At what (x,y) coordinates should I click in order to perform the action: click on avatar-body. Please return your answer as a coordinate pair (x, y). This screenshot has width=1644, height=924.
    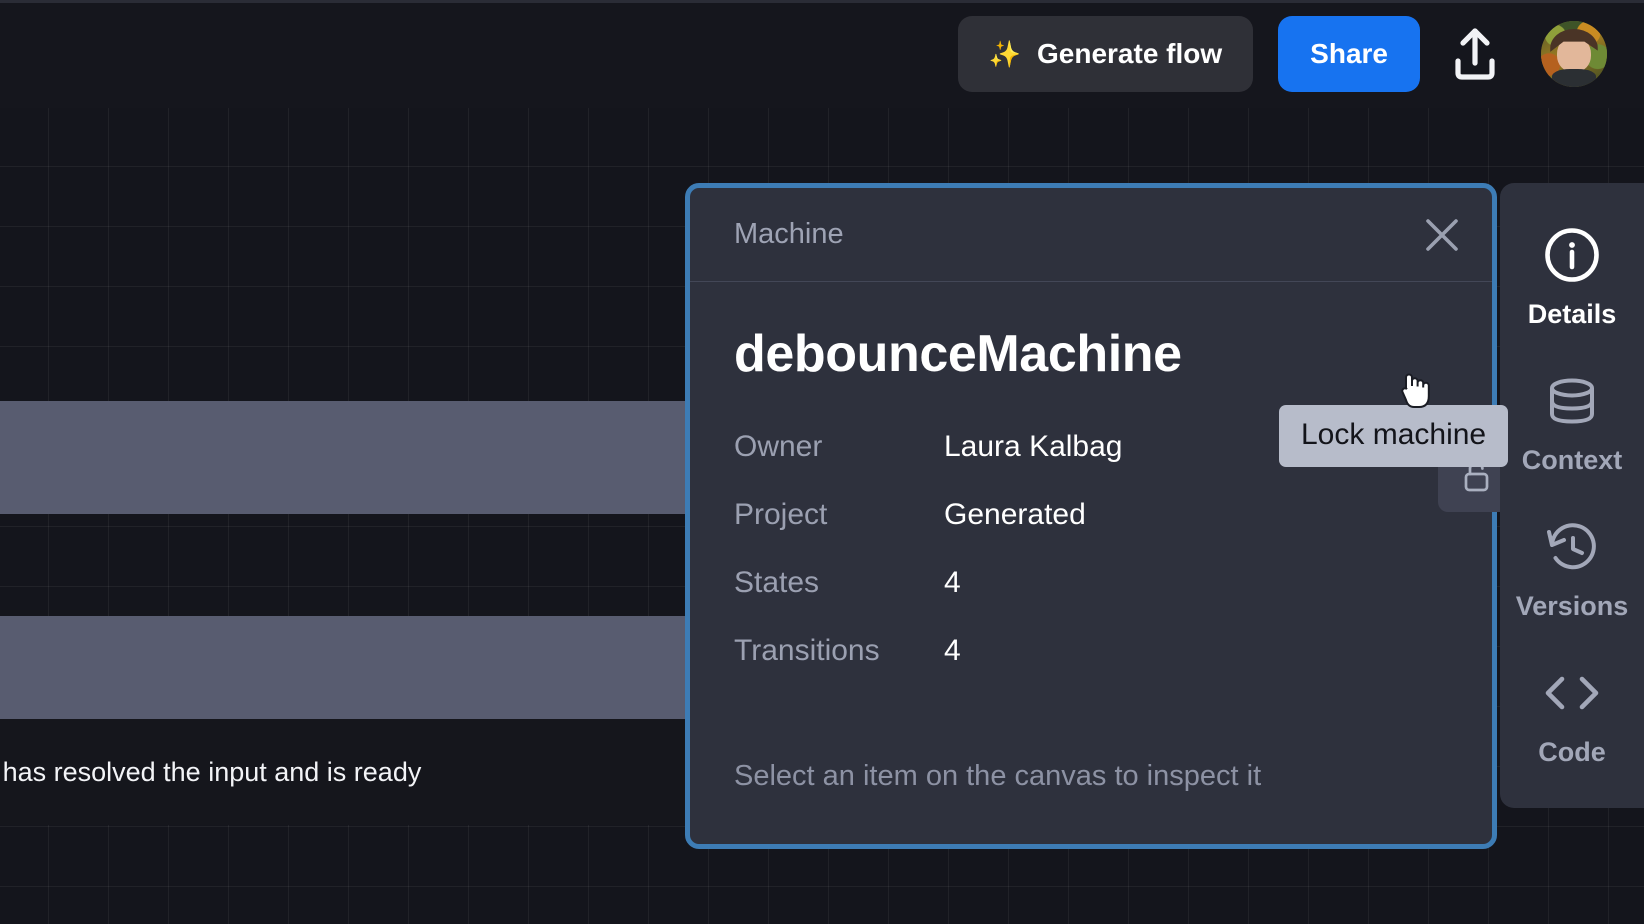
    Looking at the image, I should click on (1574, 77).